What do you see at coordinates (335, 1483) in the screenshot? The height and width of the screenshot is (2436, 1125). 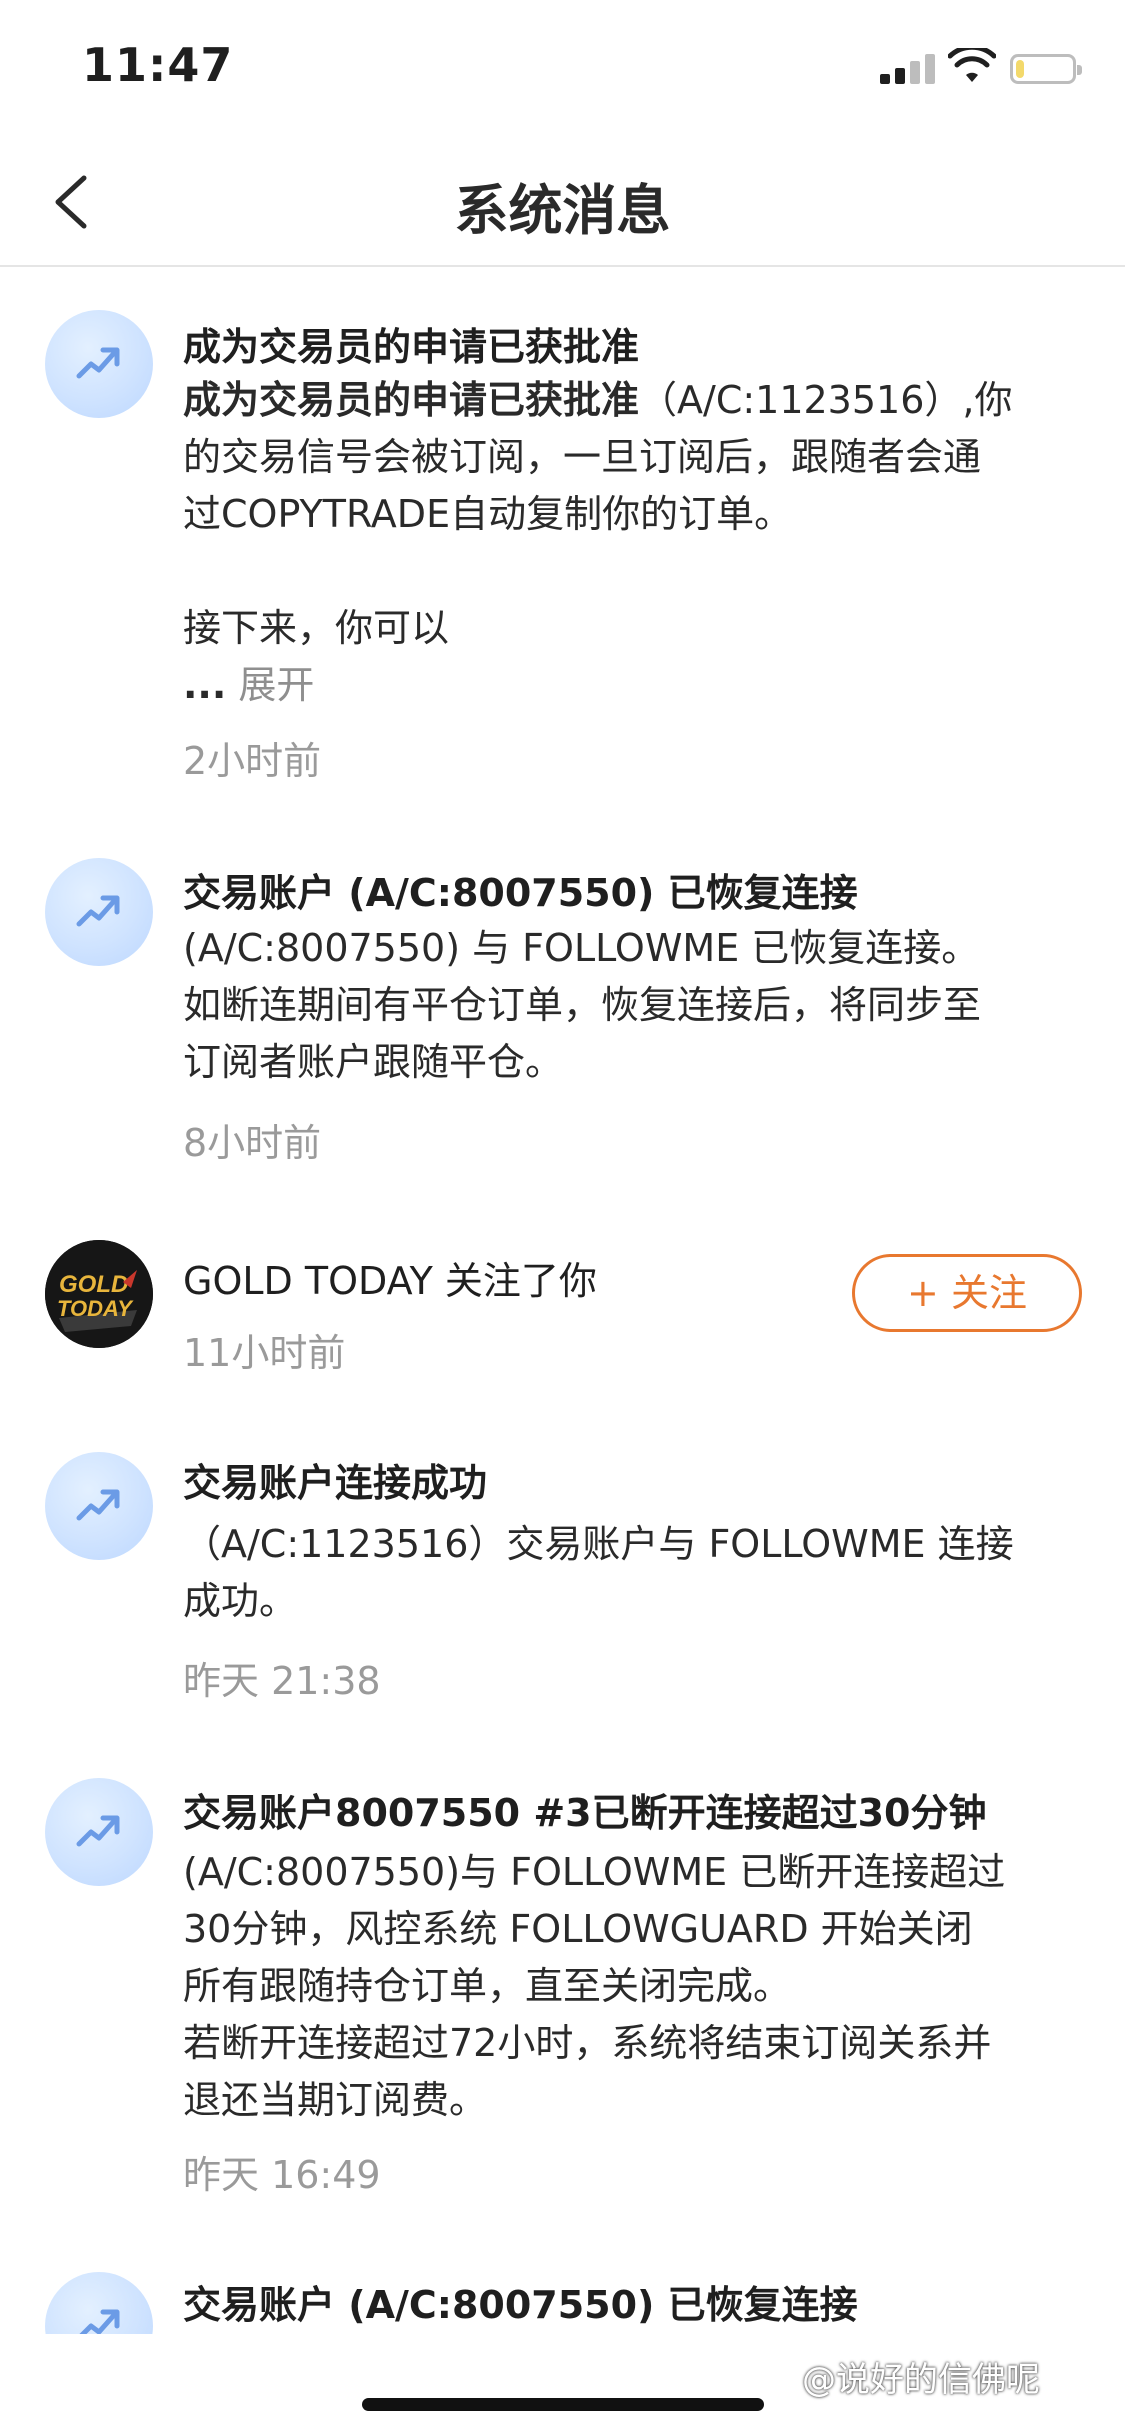 I see `message-title: 交易账户连接成功` at bounding box center [335, 1483].